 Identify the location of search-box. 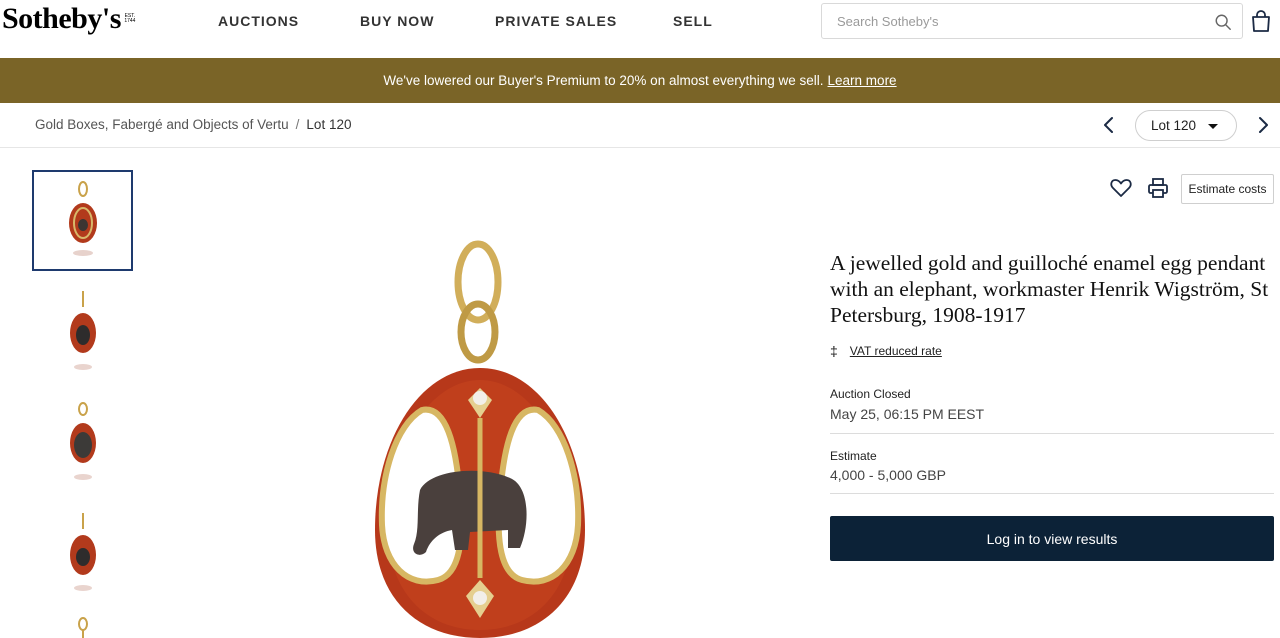
(1032, 21).